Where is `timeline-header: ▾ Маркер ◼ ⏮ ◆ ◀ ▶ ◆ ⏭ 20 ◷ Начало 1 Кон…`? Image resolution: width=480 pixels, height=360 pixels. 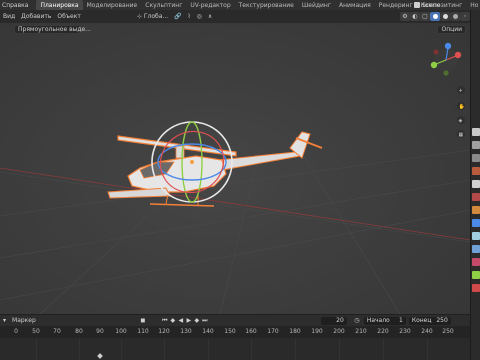
timeline-header: ▾ Маркер ◼ ⏮ ◆ ◀ ▶ ◆ ⏭ 20 ◷ Начало 1 Кон… is located at coordinates (235, 320).